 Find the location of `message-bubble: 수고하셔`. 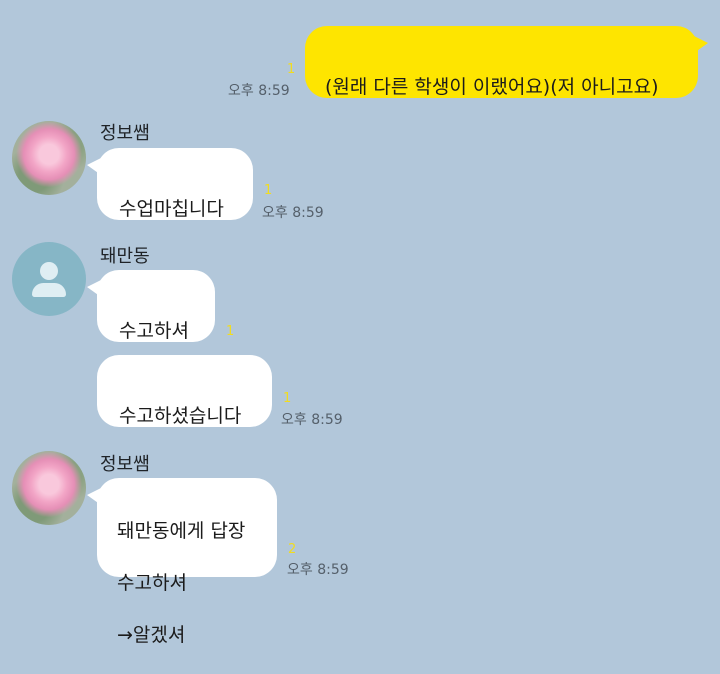

message-bubble: 수고하셔 is located at coordinates (151, 306).